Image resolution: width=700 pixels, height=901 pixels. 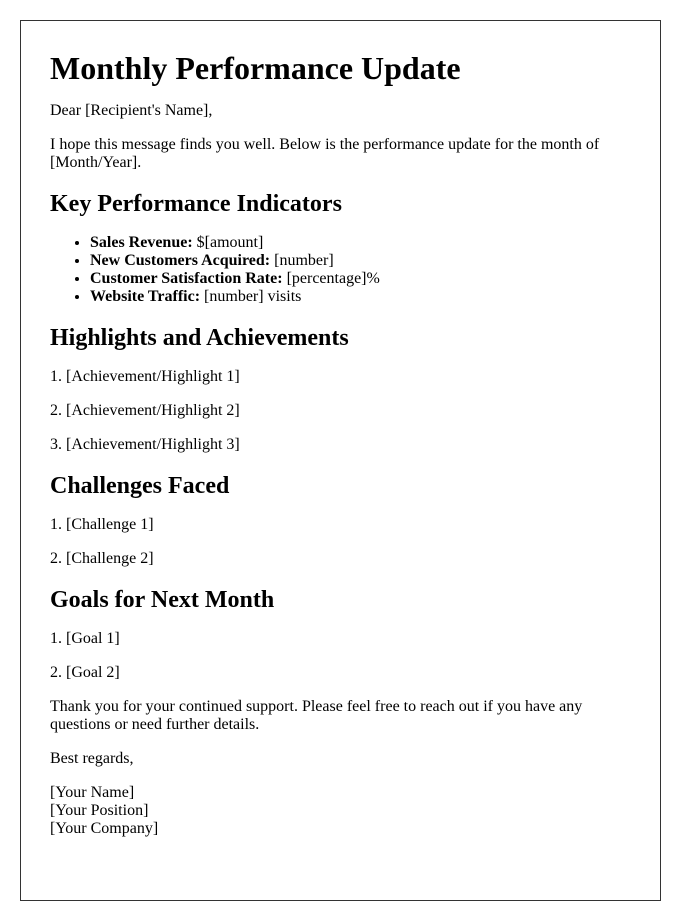 What do you see at coordinates (304, 260) in the screenshot?
I see `kpi-value: [number]` at bounding box center [304, 260].